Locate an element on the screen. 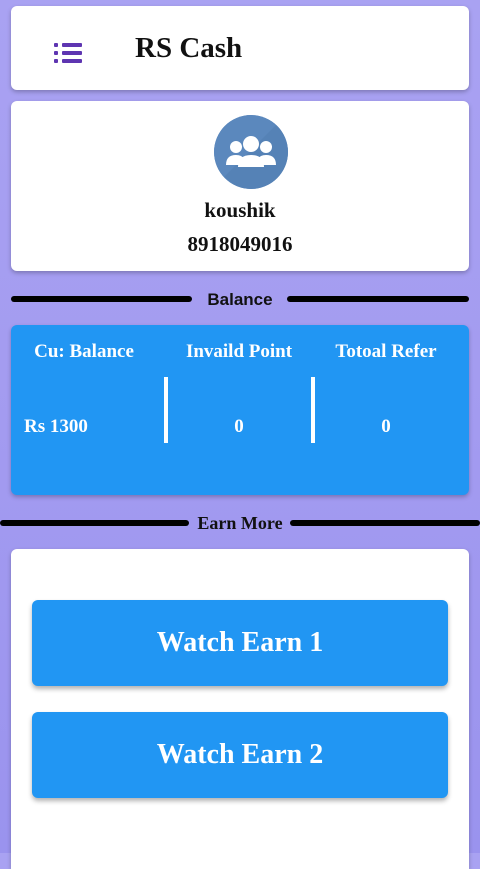  balance-column-invalid: Invaild Point 0 is located at coordinates (239, 410).